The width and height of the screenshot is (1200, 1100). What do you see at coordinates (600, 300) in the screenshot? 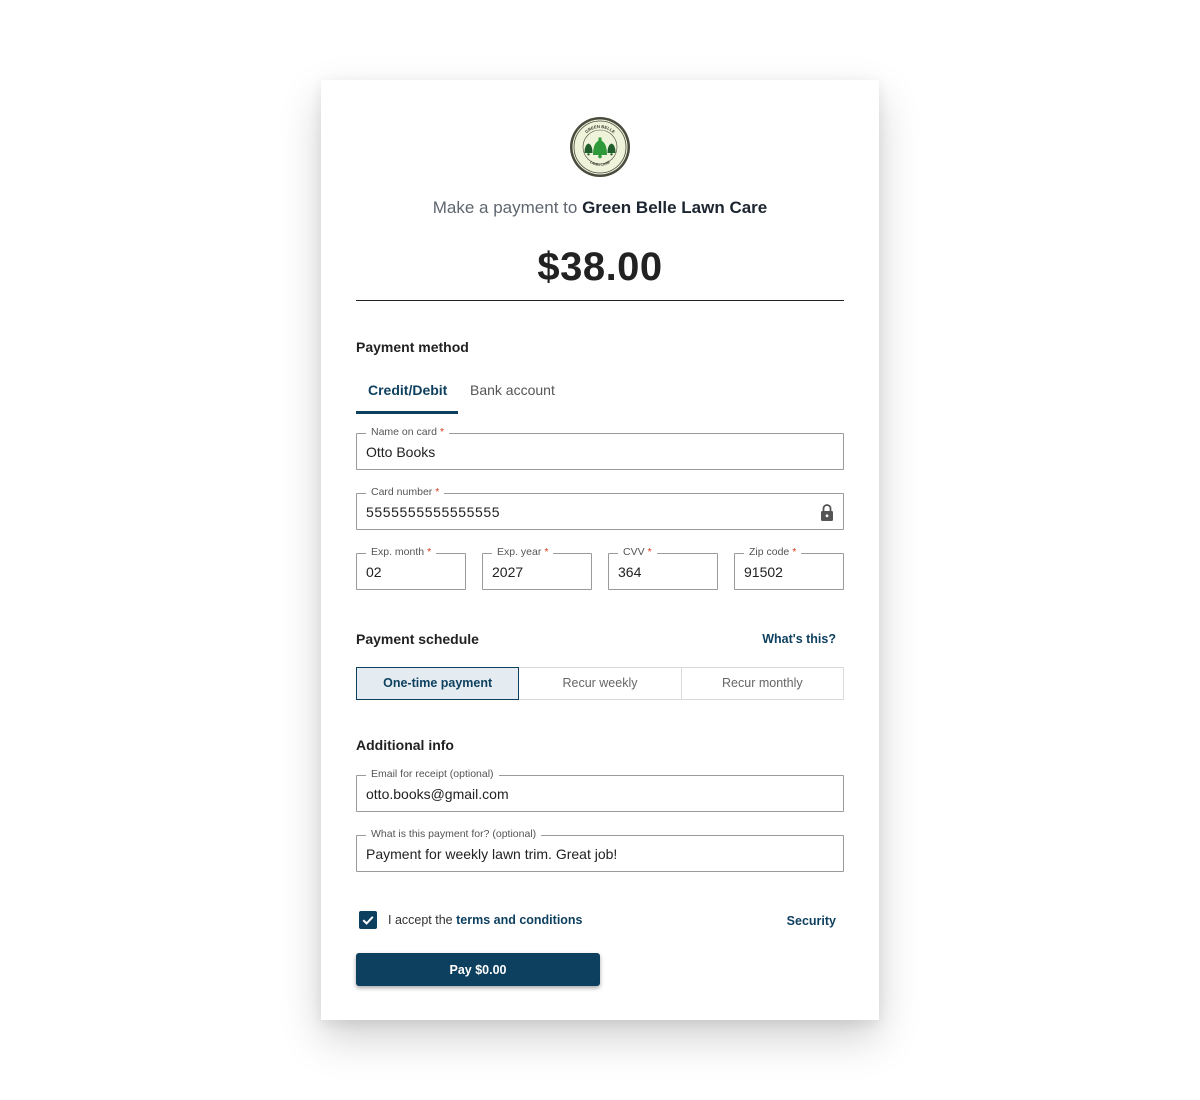
I see `amount-divider` at bounding box center [600, 300].